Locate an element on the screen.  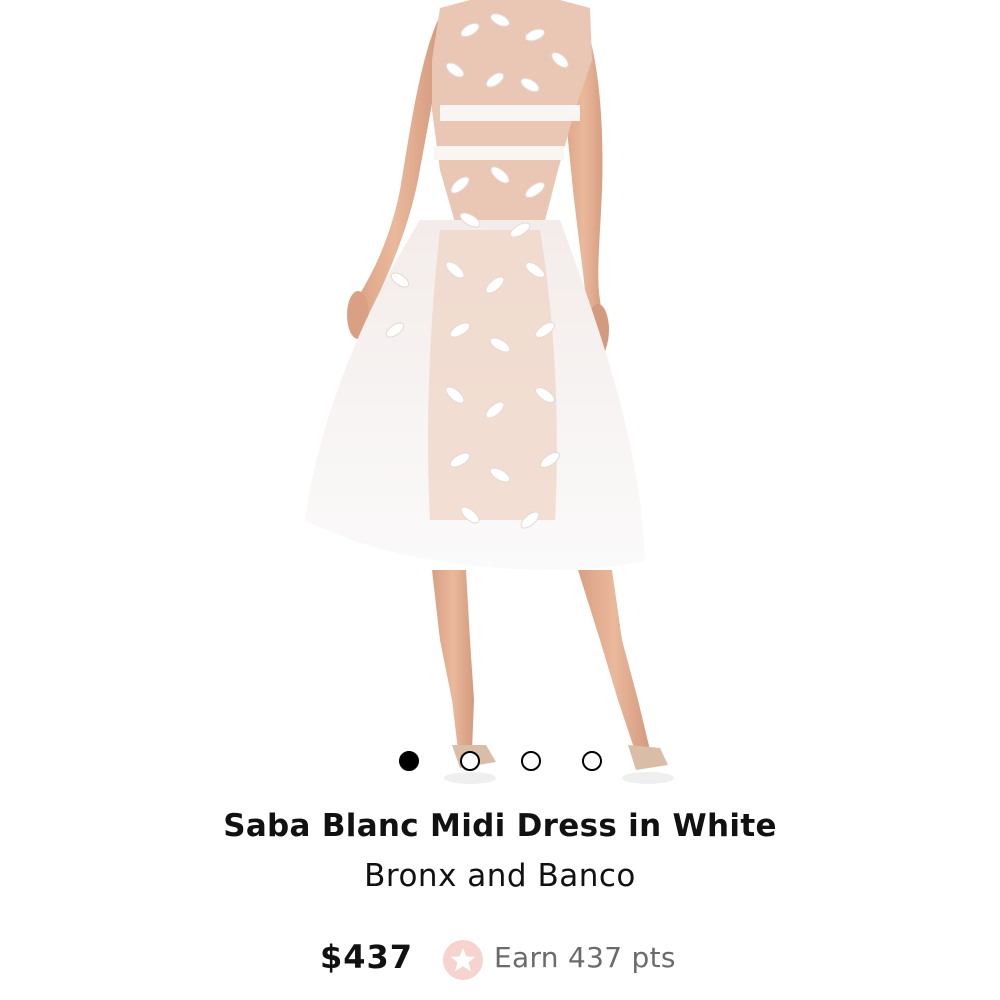
star-icon is located at coordinates (463, 960).